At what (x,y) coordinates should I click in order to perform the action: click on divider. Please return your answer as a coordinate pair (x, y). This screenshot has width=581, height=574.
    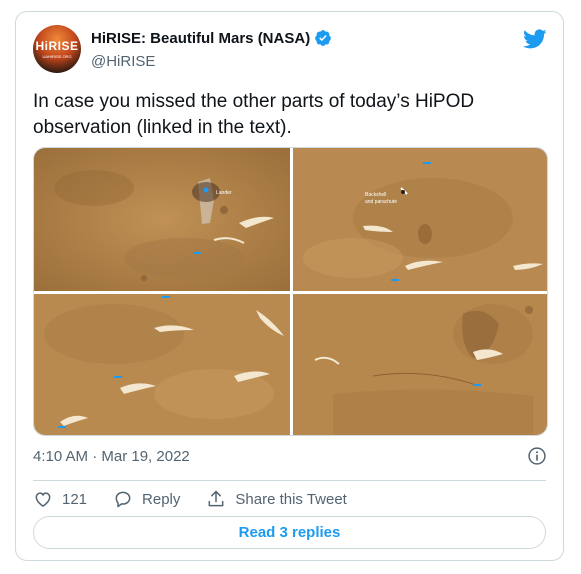
    Looking at the image, I should click on (289, 480).